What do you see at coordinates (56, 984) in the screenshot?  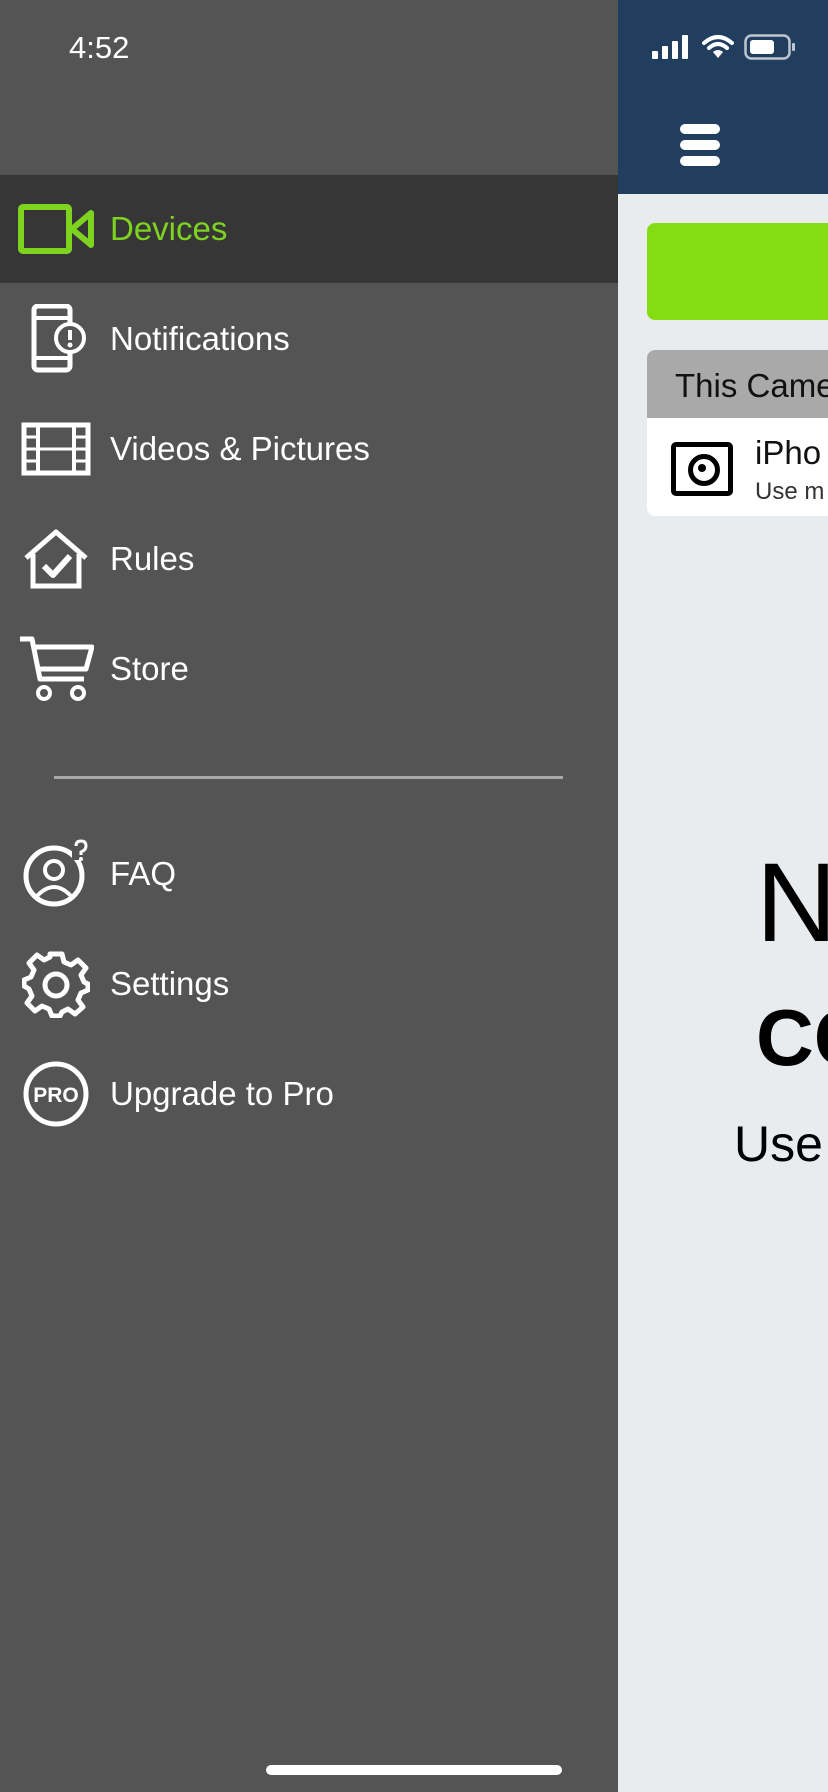 I see `gear-icon` at bounding box center [56, 984].